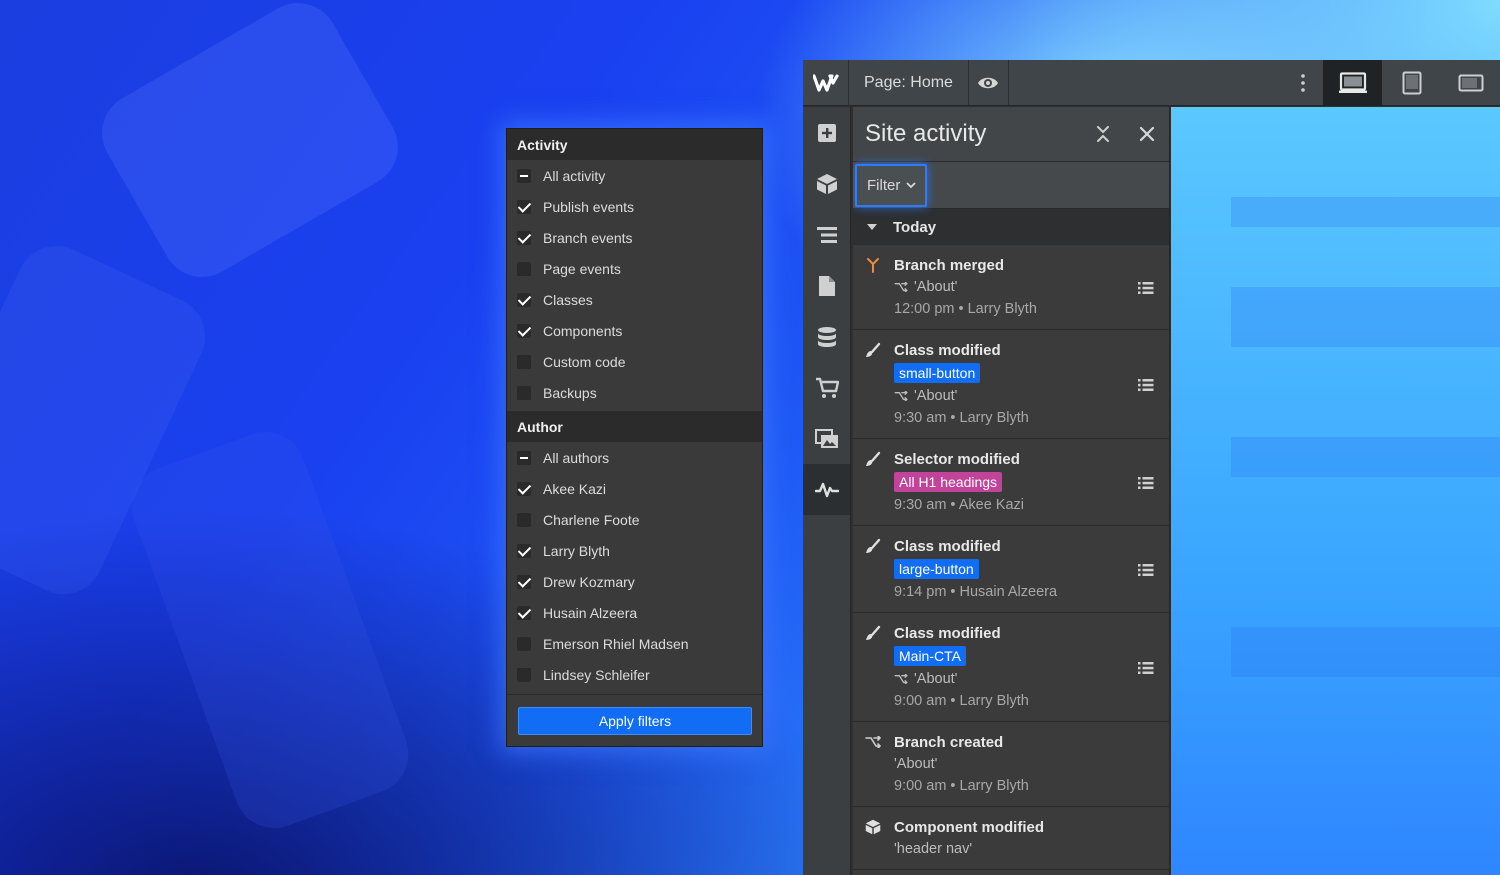 The width and height of the screenshot is (1500, 875). Describe the element at coordinates (1031, 373) in the screenshot. I see `tag-row: small-button` at that location.